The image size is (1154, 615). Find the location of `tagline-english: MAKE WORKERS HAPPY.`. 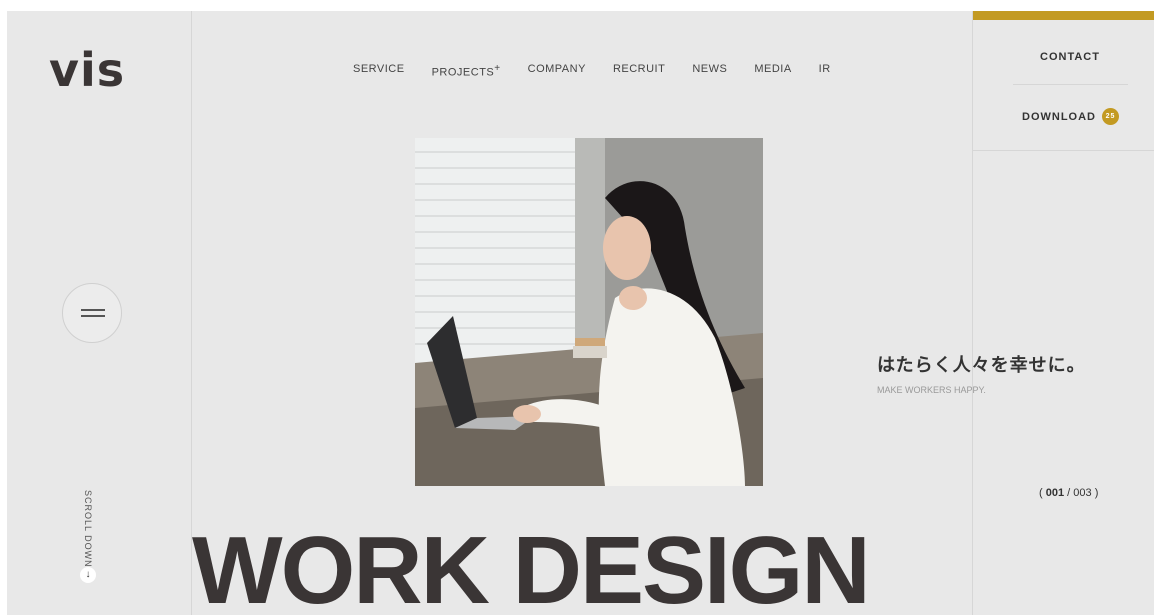

tagline-english: MAKE WORKERS HAPPY. is located at coordinates (931, 390).